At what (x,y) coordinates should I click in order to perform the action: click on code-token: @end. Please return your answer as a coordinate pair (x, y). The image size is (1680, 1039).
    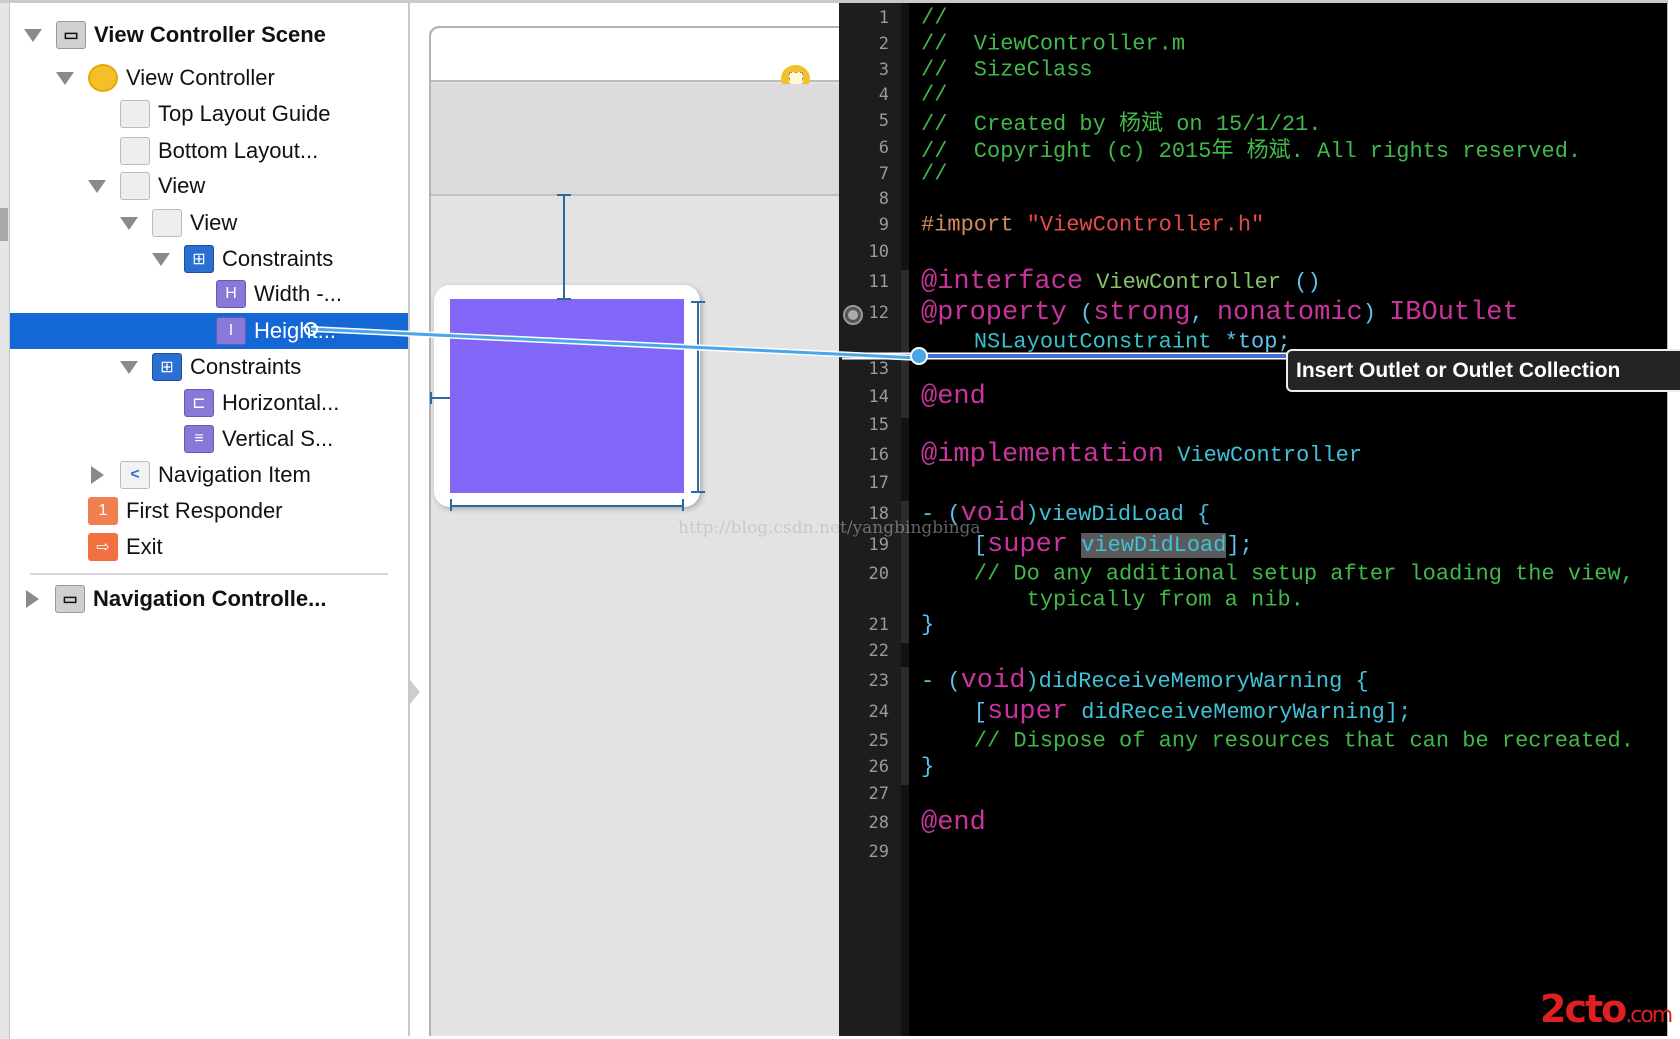
    Looking at the image, I should click on (953, 823).